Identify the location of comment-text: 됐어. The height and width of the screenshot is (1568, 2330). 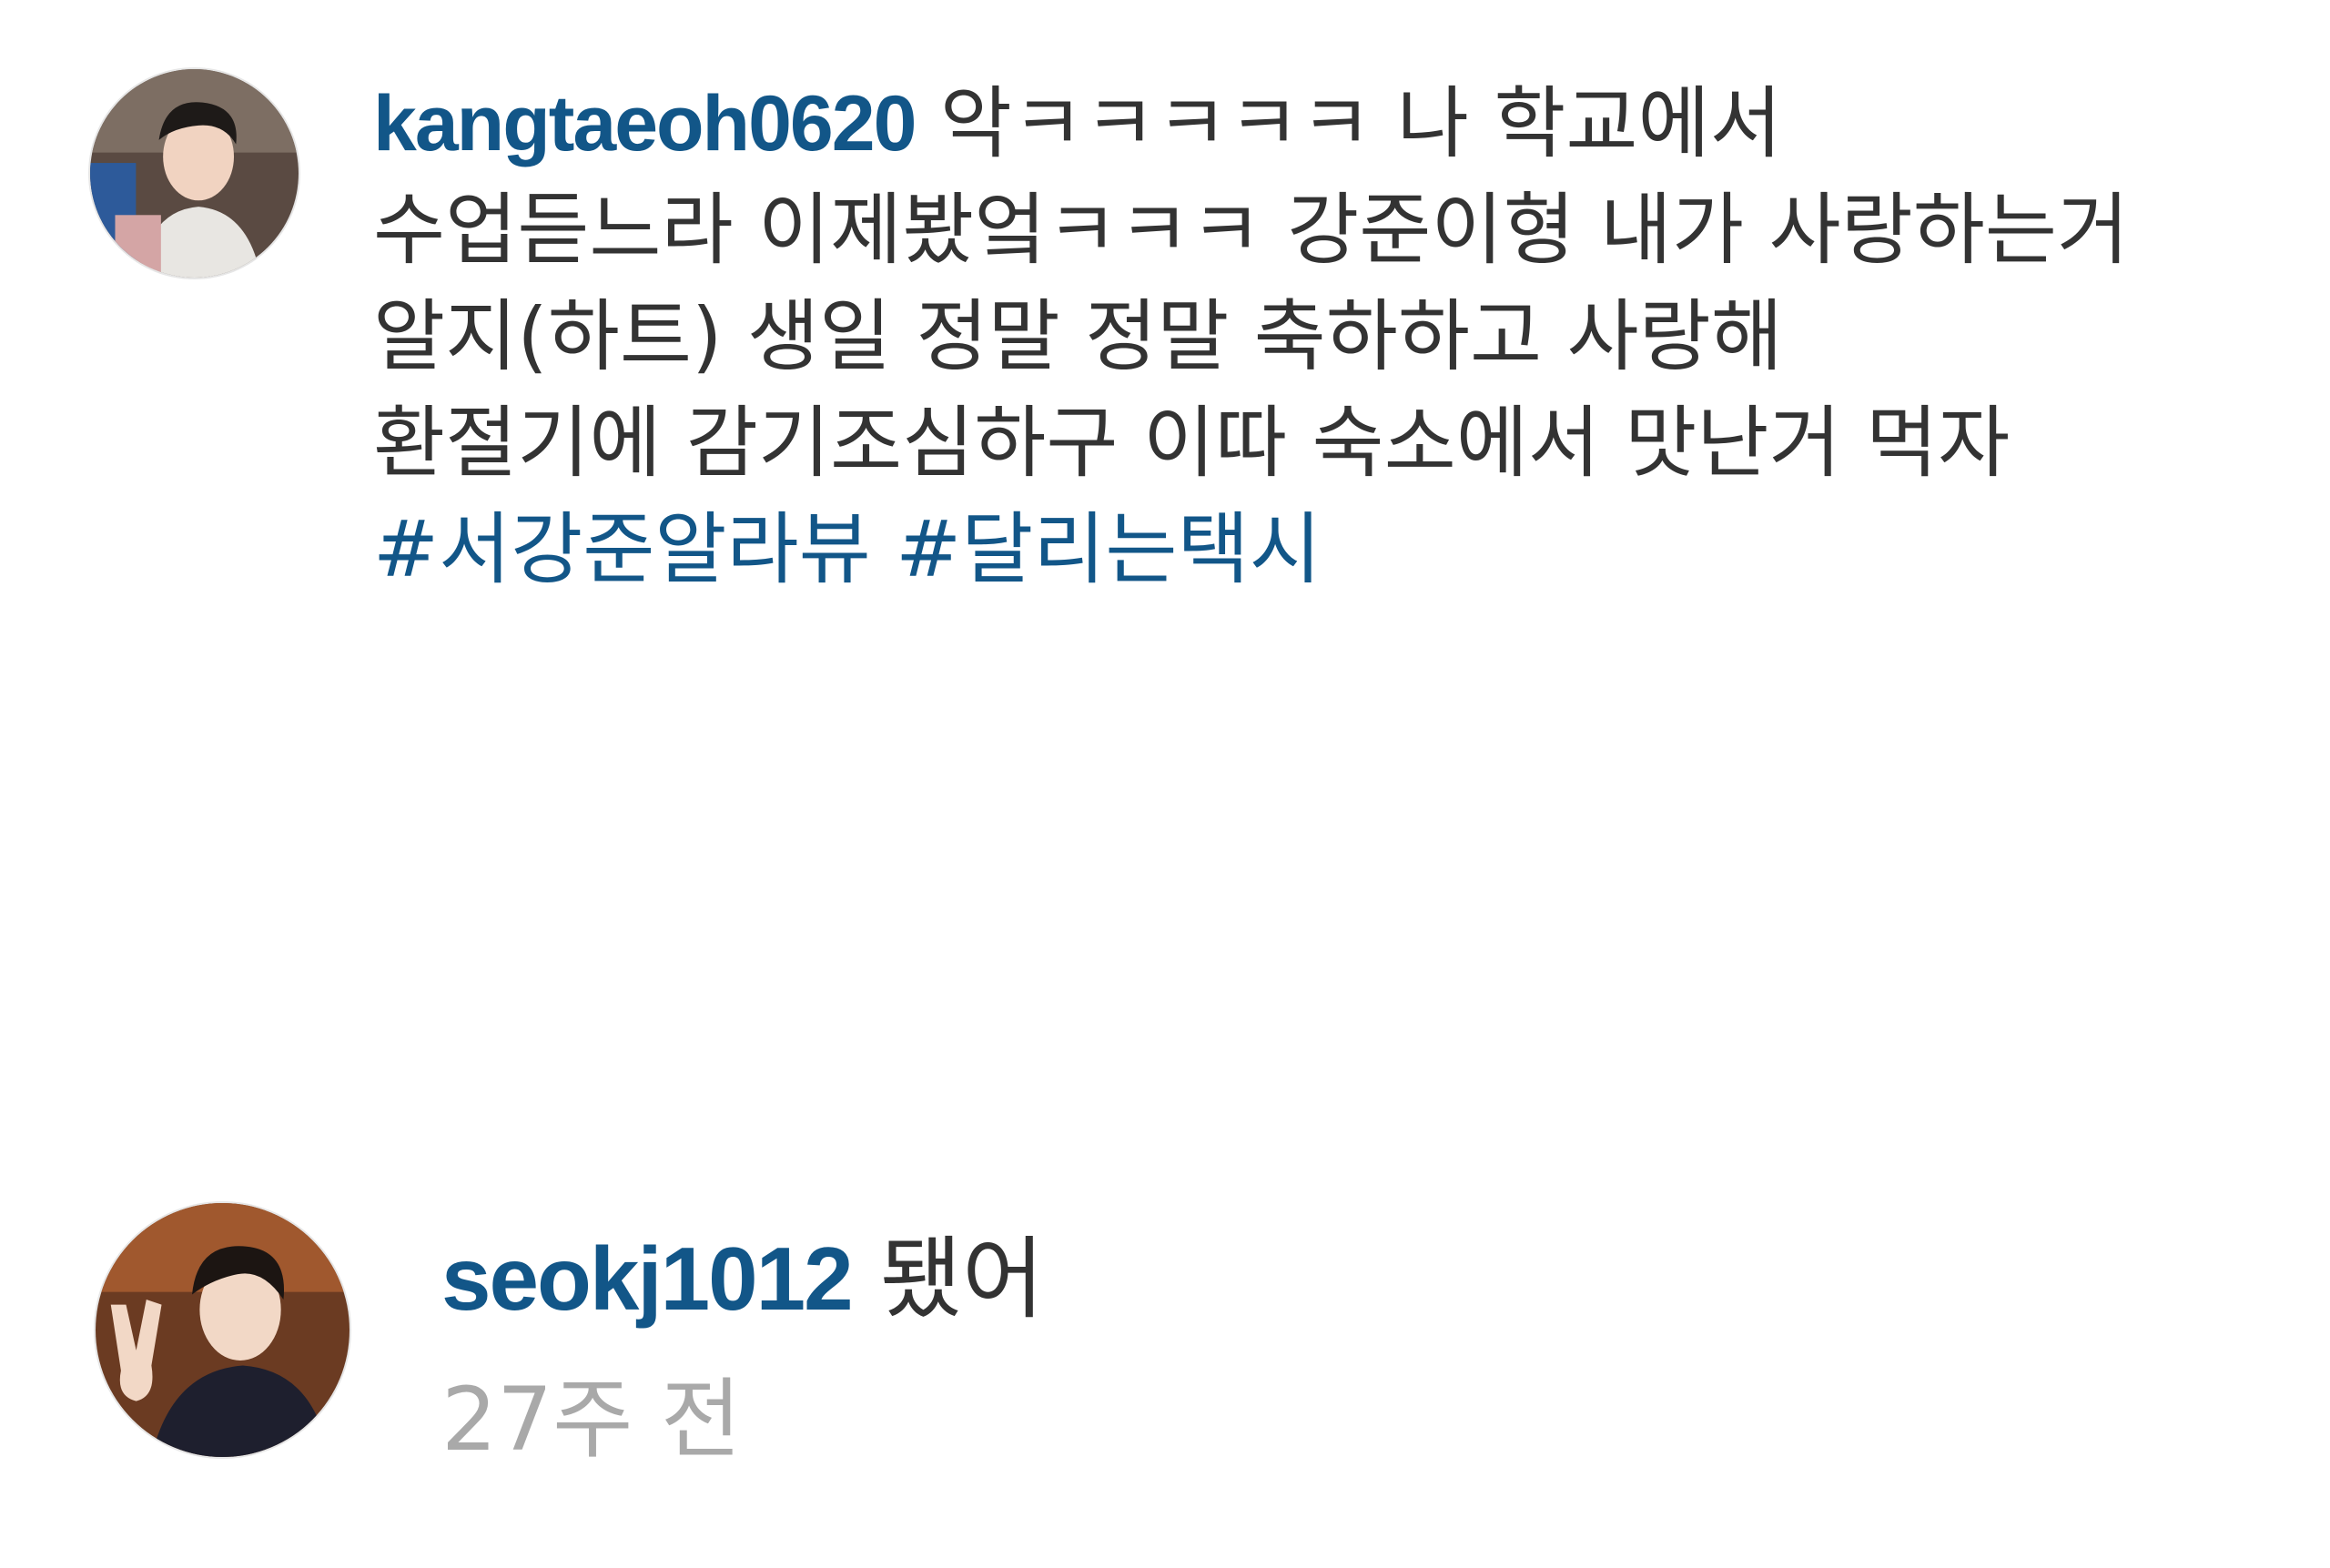
(962, 1279).